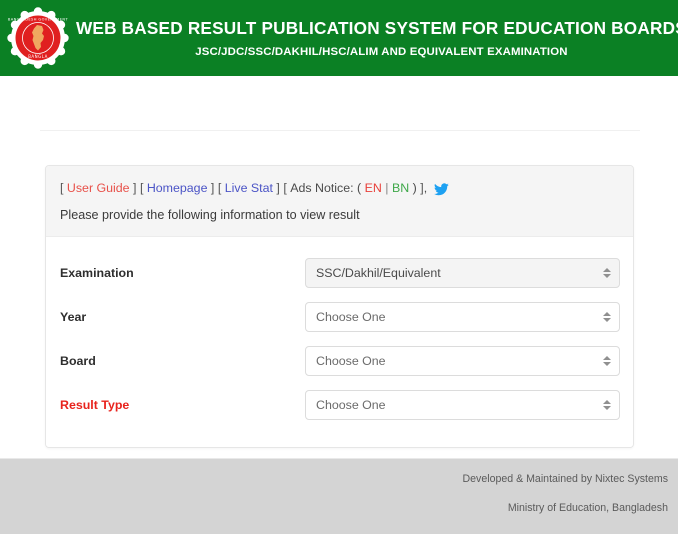 The width and height of the screenshot is (678, 534). I want to click on board-select: Choose One, so click(462, 360).